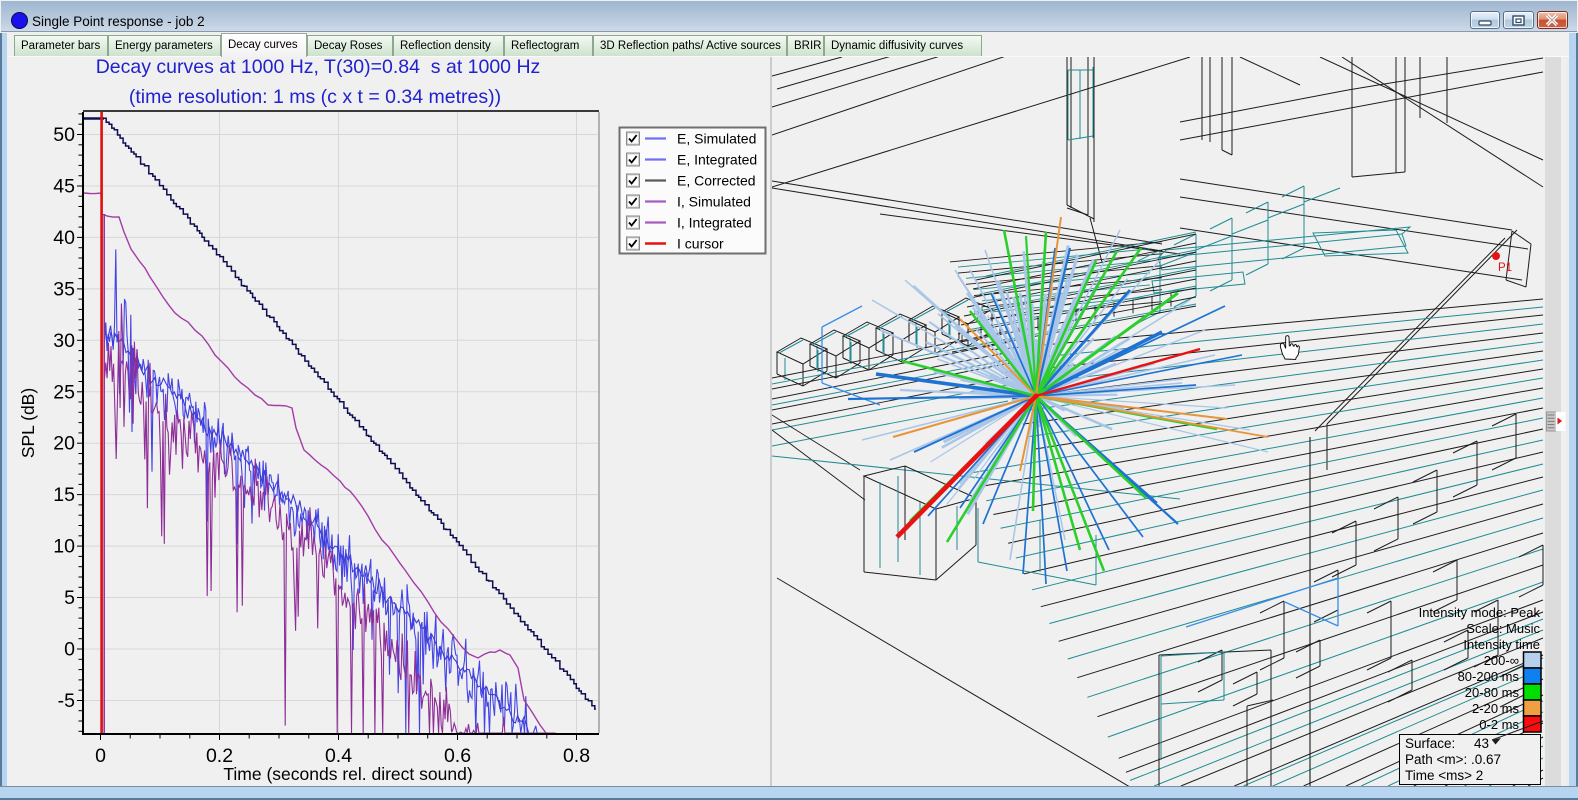 The width and height of the screenshot is (1578, 800). Describe the element at coordinates (28, 423) in the screenshot. I see `svg-text: SPL (dB)` at that location.